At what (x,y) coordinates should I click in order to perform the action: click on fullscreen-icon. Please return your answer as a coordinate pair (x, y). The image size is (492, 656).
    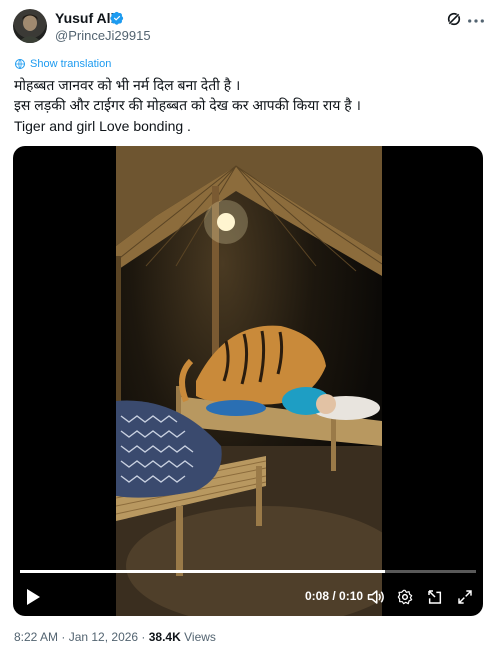
    Looking at the image, I should click on (465, 597).